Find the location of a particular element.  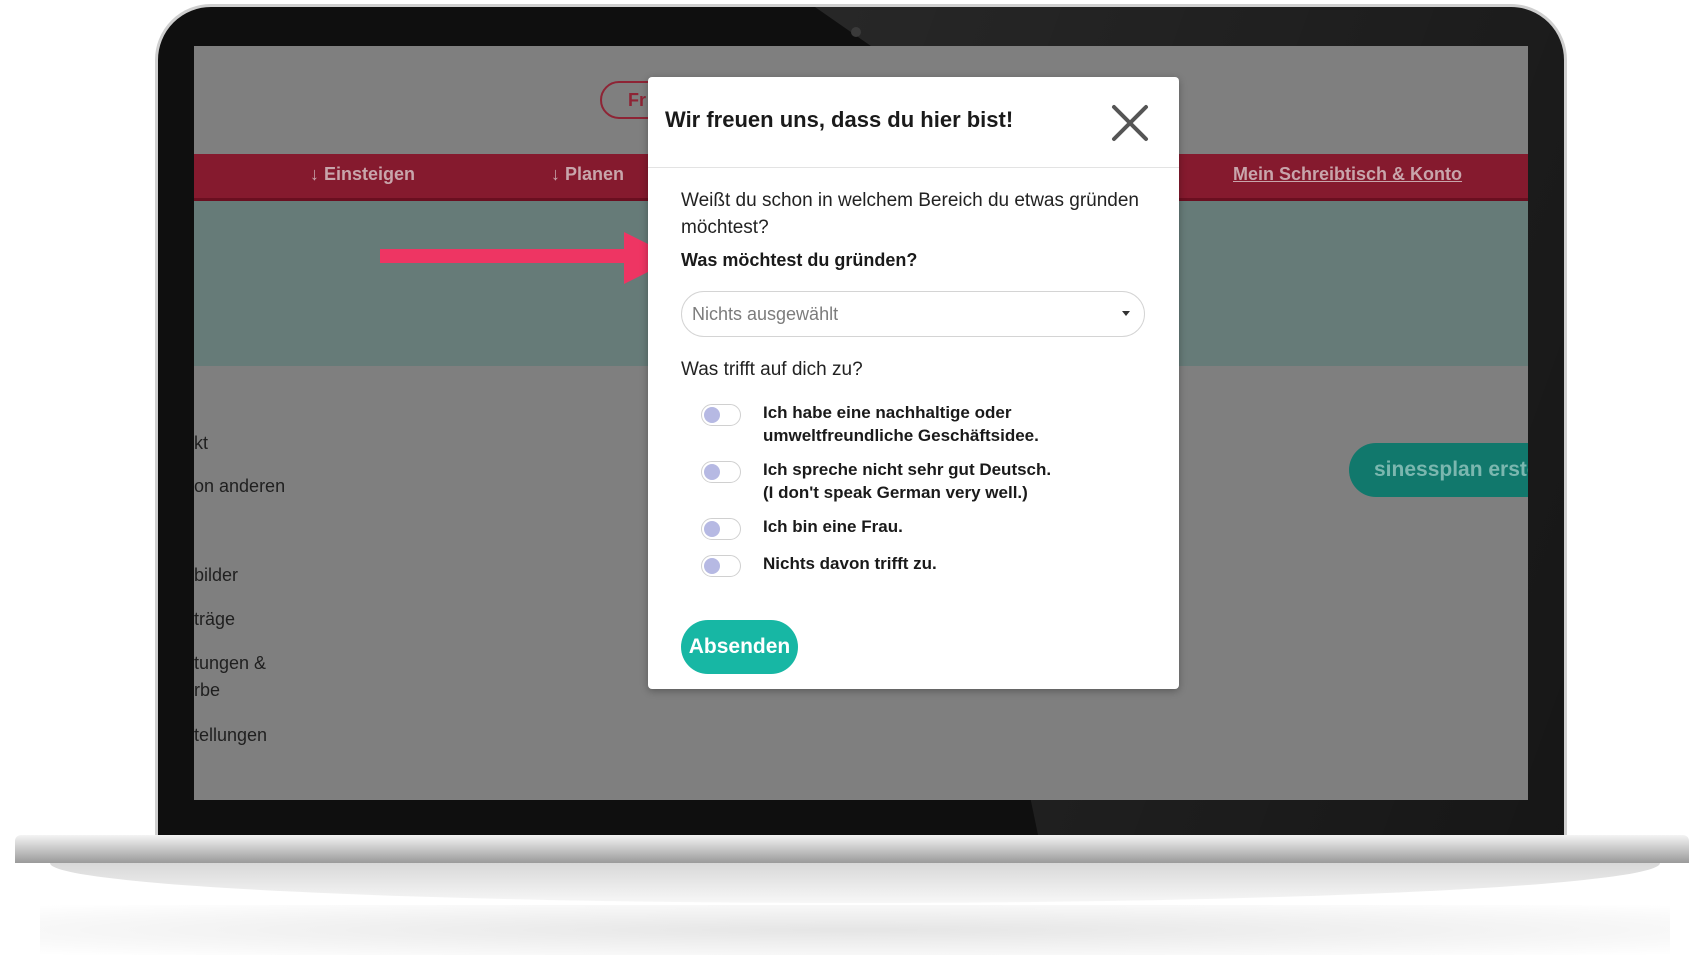

founding-type-select: Nichts ausgewählt is located at coordinates (913, 314).